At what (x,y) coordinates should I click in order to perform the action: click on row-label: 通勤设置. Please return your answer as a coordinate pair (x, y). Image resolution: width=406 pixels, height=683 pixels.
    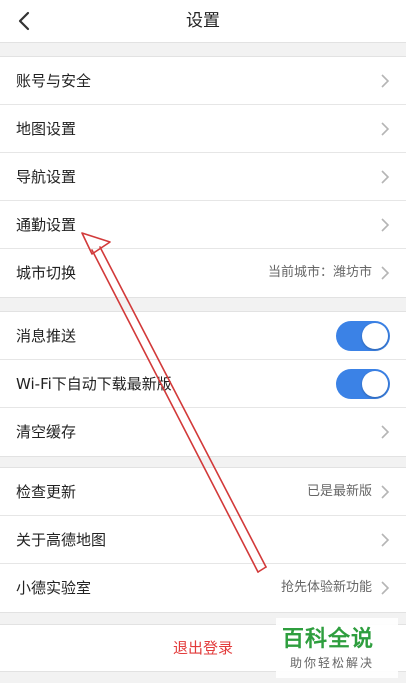
    Looking at the image, I should click on (46, 225).